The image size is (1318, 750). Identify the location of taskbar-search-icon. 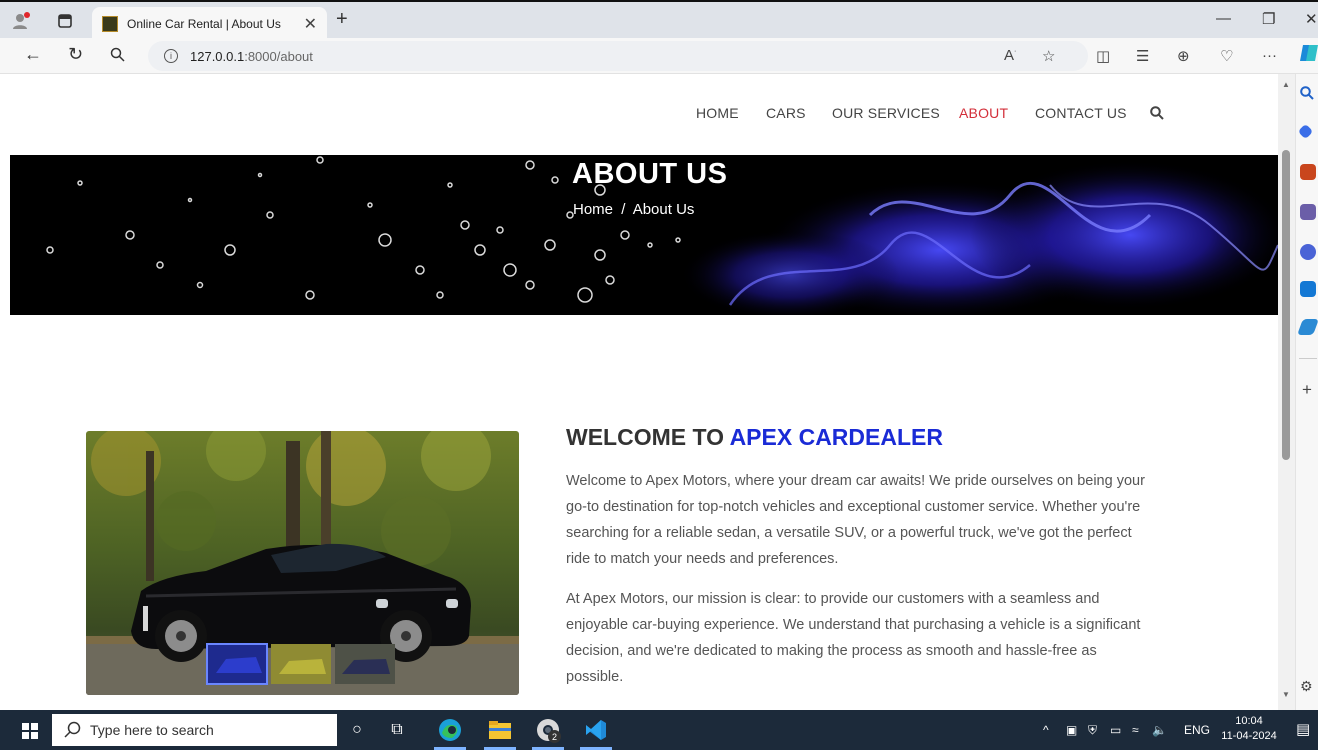
(73, 730).